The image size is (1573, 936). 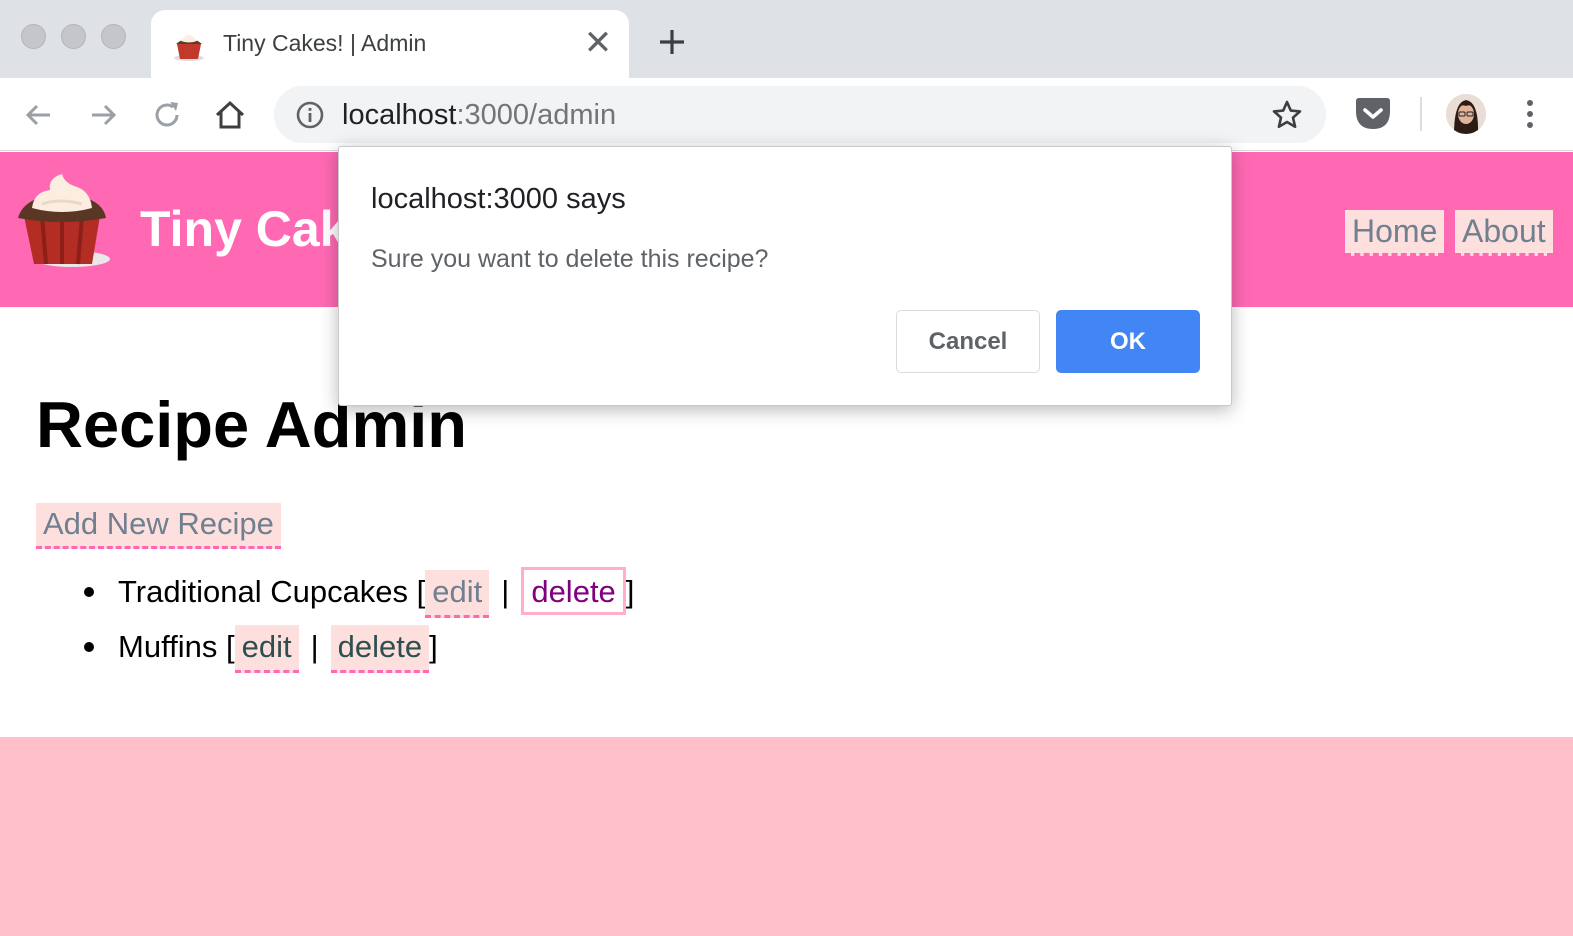 What do you see at coordinates (113, 36) in the screenshot?
I see `maximize-window-icon` at bounding box center [113, 36].